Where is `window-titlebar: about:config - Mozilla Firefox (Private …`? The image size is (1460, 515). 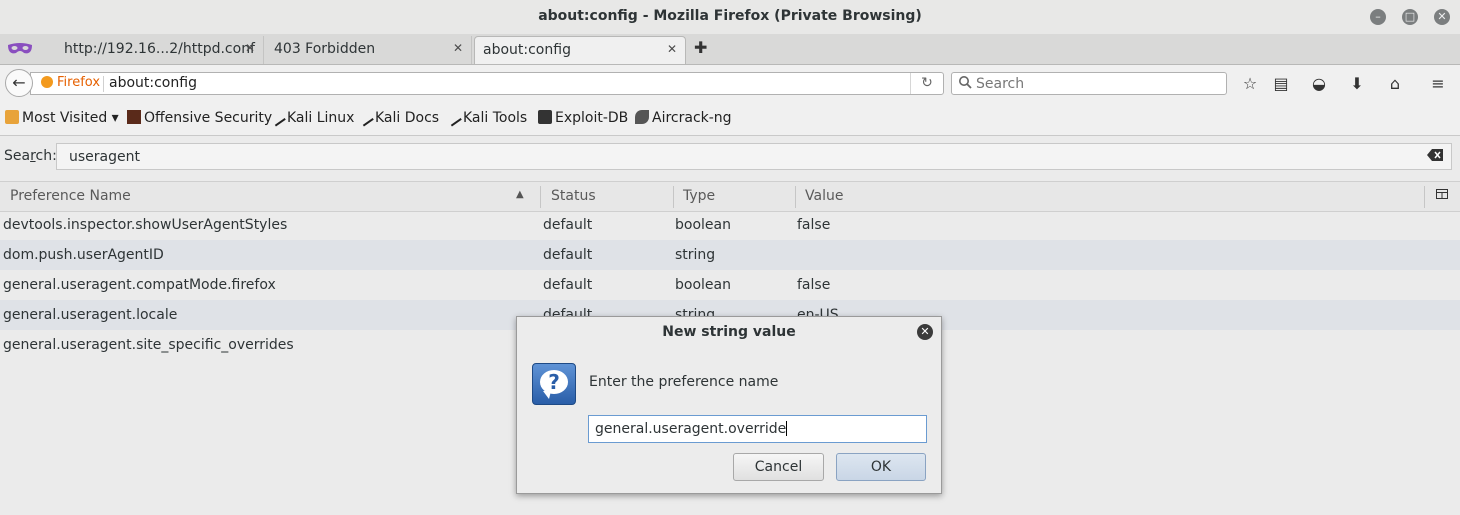
window-titlebar: about:config - Mozilla Firefox (Private … is located at coordinates (730, 17).